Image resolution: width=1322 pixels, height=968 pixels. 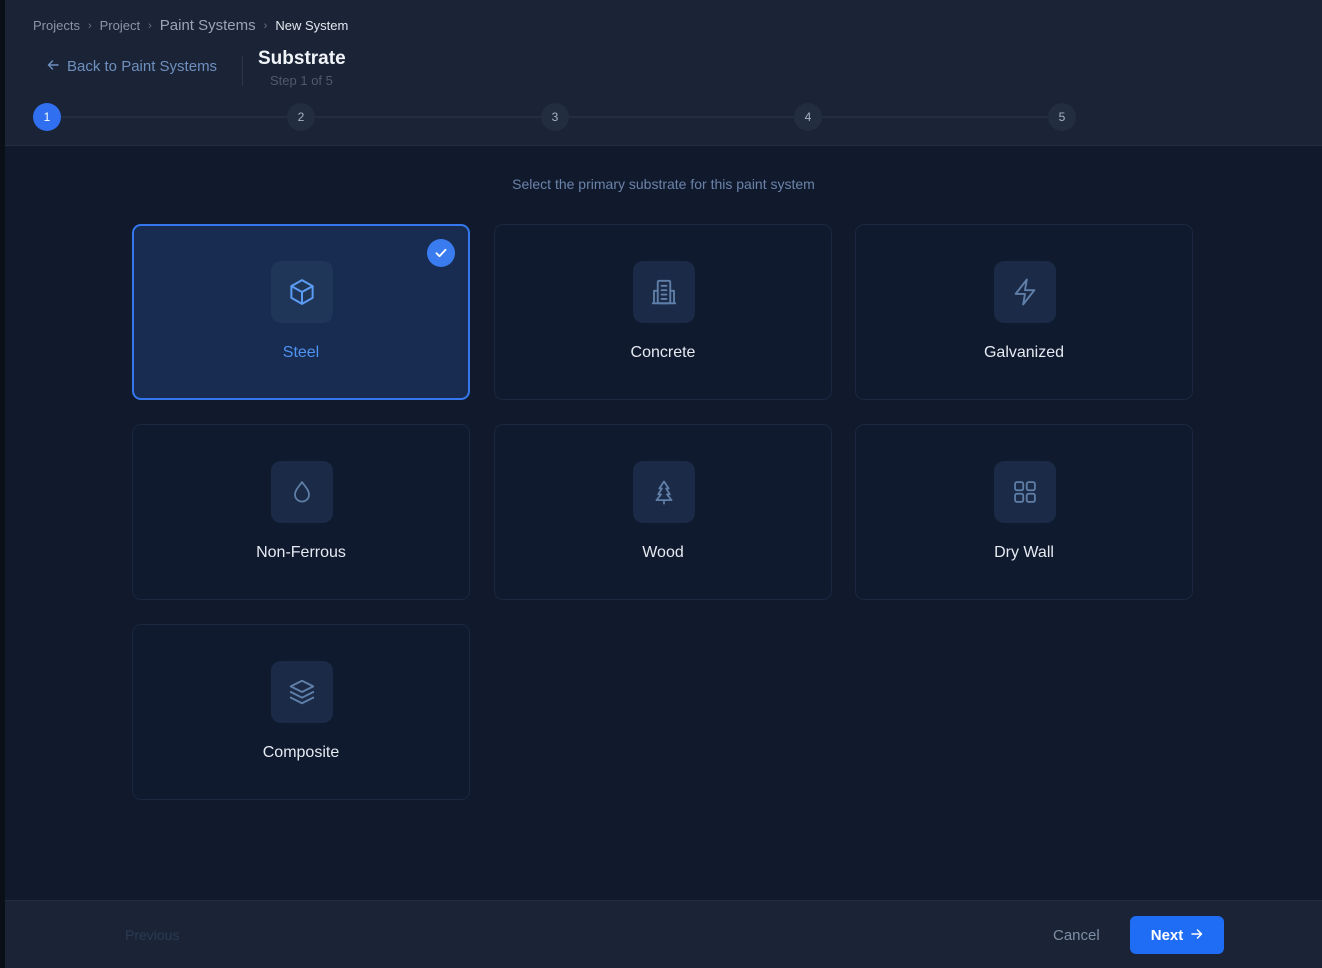 I want to click on substrate-card-wood: Wood, so click(x=663, y=512).